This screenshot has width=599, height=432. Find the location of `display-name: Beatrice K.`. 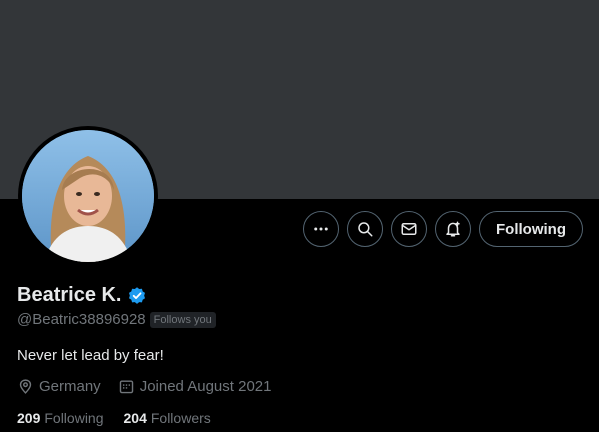

display-name: Beatrice K. is located at coordinates (69, 295).